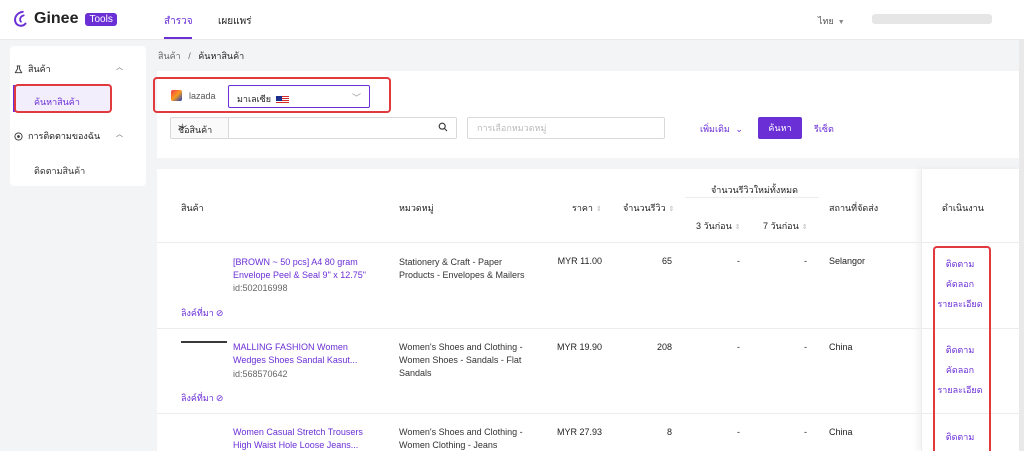 The height and width of the screenshot is (451, 1024). I want to click on active-tab-indicator, so click(178, 38).